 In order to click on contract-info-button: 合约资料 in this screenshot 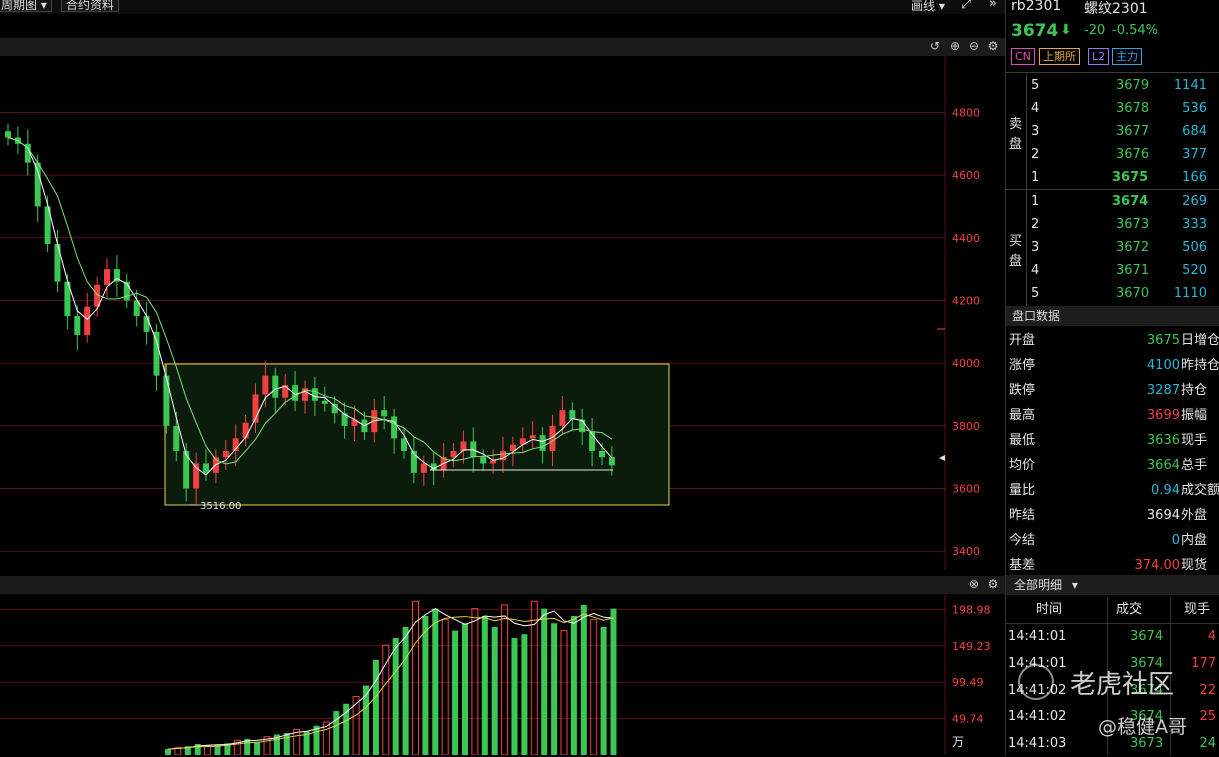, I will do `click(90, 6)`.